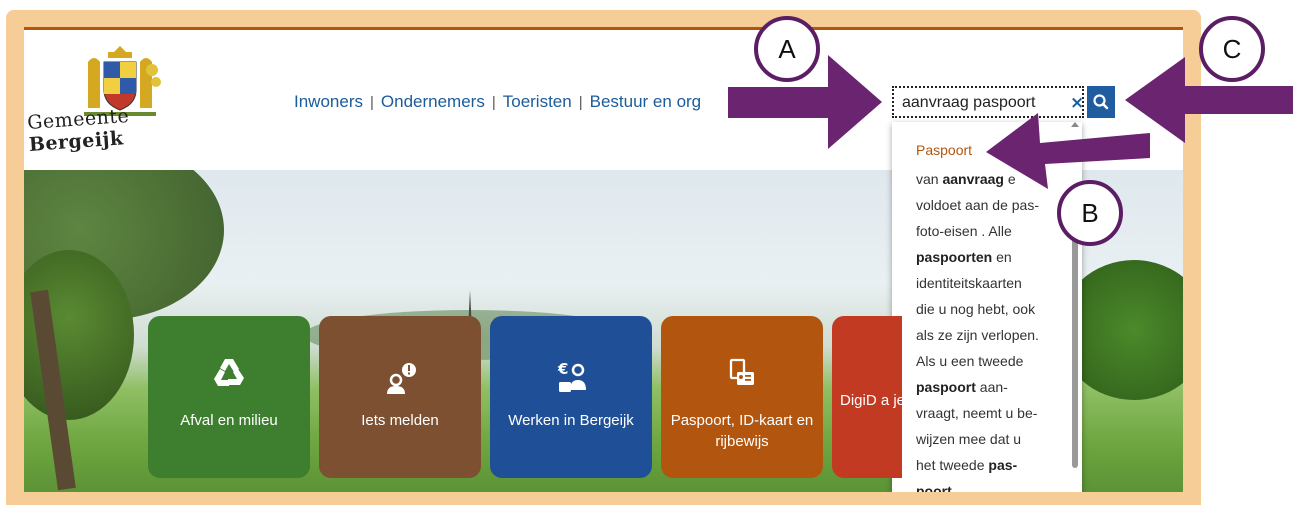  What do you see at coordinates (1075, 124) in the screenshot?
I see `scroll-up-arrow-icon` at bounding box center [1075, 124].